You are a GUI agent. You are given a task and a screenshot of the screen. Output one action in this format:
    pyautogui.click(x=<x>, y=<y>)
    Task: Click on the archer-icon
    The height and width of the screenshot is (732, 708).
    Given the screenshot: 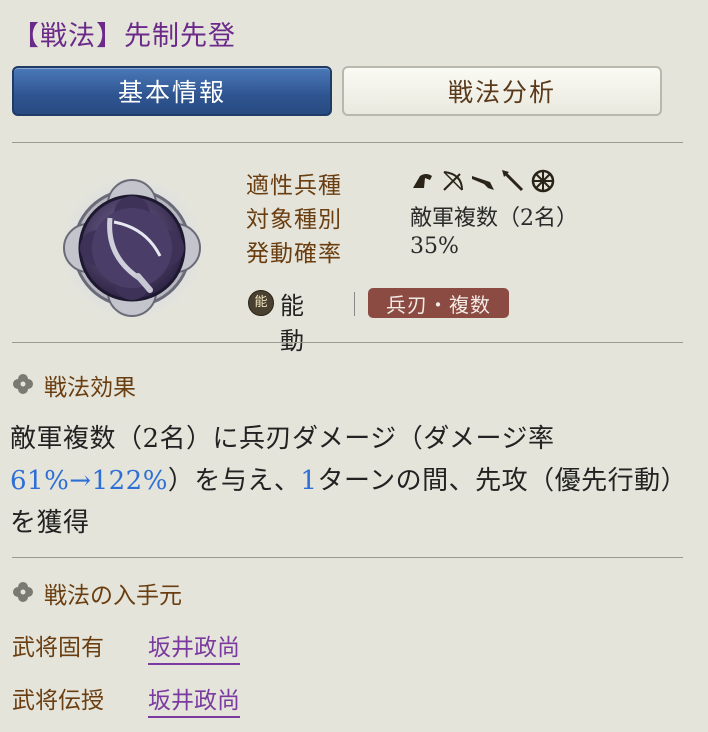 What is the action you would take?
    pyautogui.click(x=453, y=181)
    